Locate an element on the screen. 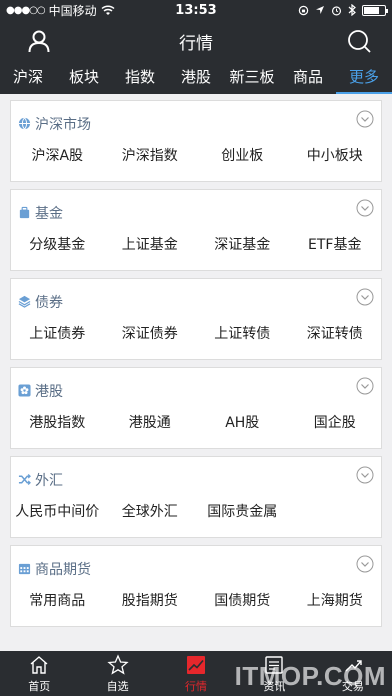 Image resolution: width=392 pixels, height=696 pixels. market-item: 常用商品 is located at coordinates (57, 600).